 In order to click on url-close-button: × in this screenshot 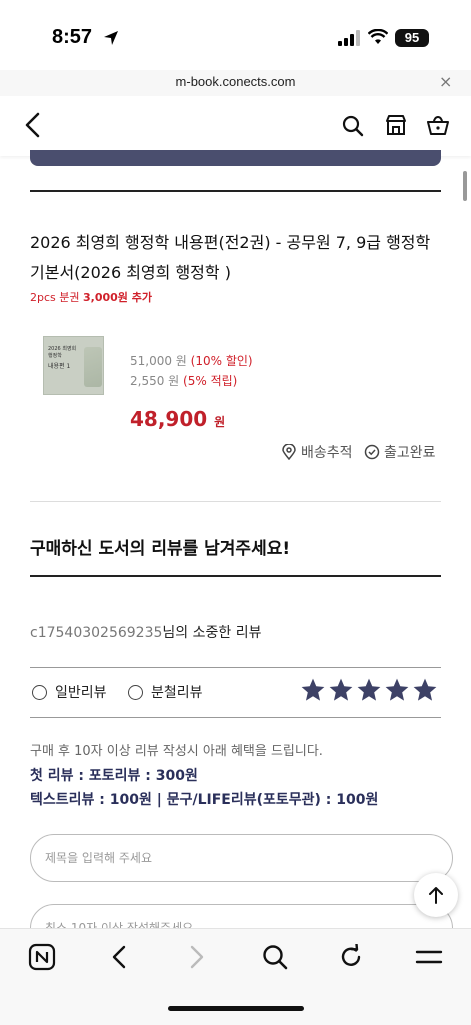, I will do `click(445, 81)`.